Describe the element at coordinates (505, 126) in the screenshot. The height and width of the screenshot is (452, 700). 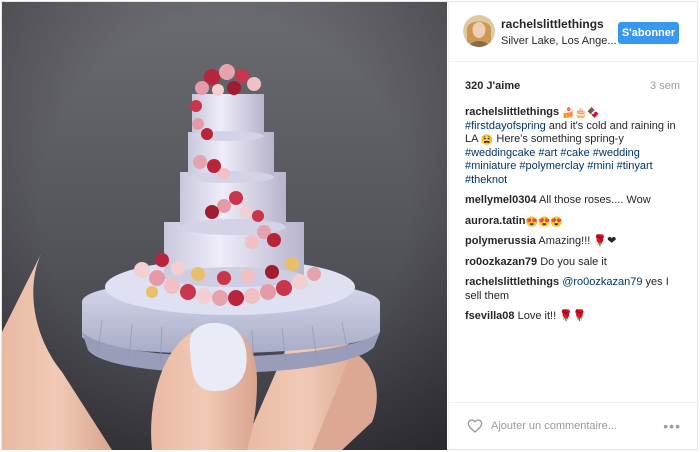
I see `hashtag-link: #firstdayofspring` at that location.